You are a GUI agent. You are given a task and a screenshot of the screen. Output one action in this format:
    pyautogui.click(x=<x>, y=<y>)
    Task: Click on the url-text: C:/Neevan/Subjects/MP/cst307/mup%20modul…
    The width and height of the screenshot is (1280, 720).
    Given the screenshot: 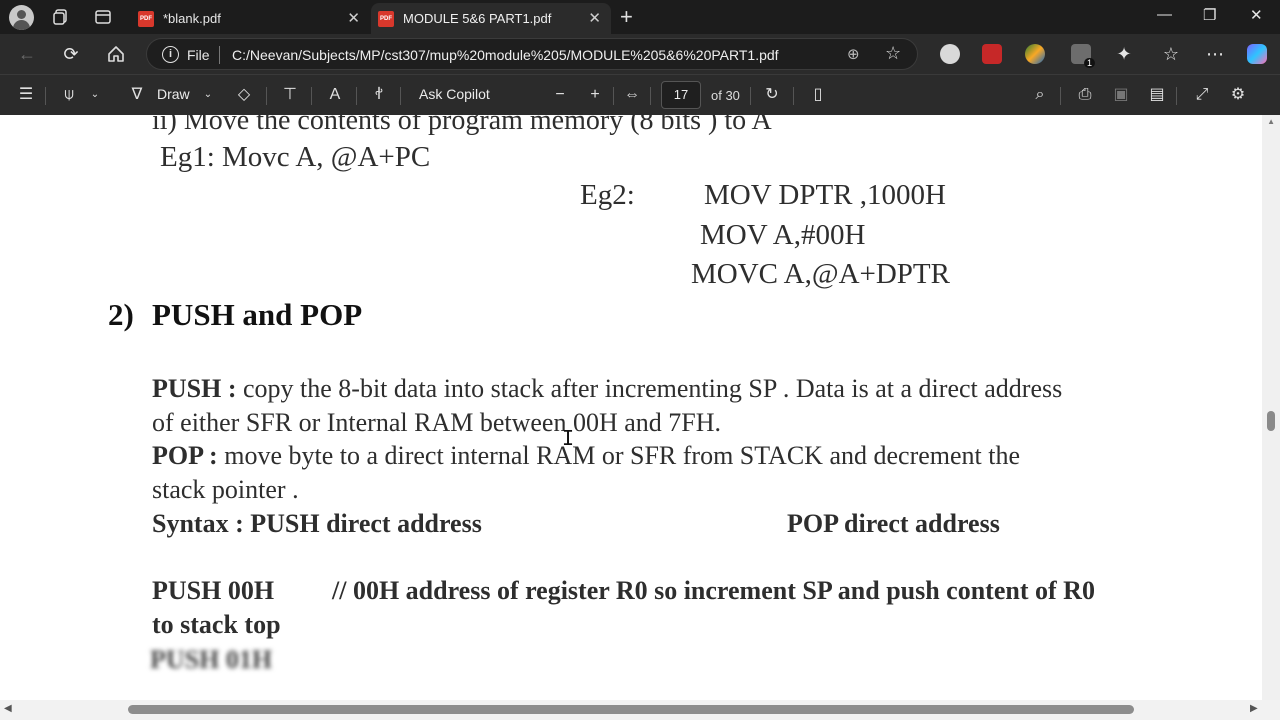 What is the action you would take?
    pyautogui.click(x=505, y=55)
    